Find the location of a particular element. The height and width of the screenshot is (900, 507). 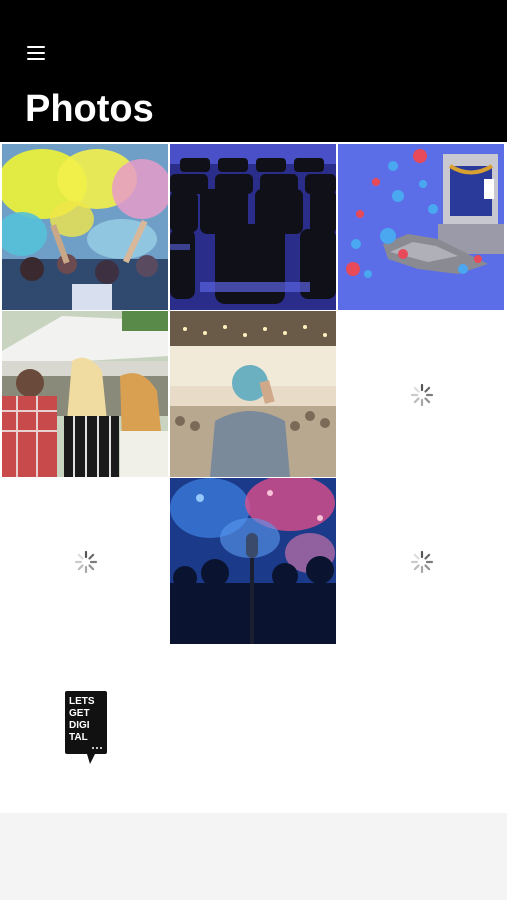

photo-festival-colors is located at coordinates (85, 227).